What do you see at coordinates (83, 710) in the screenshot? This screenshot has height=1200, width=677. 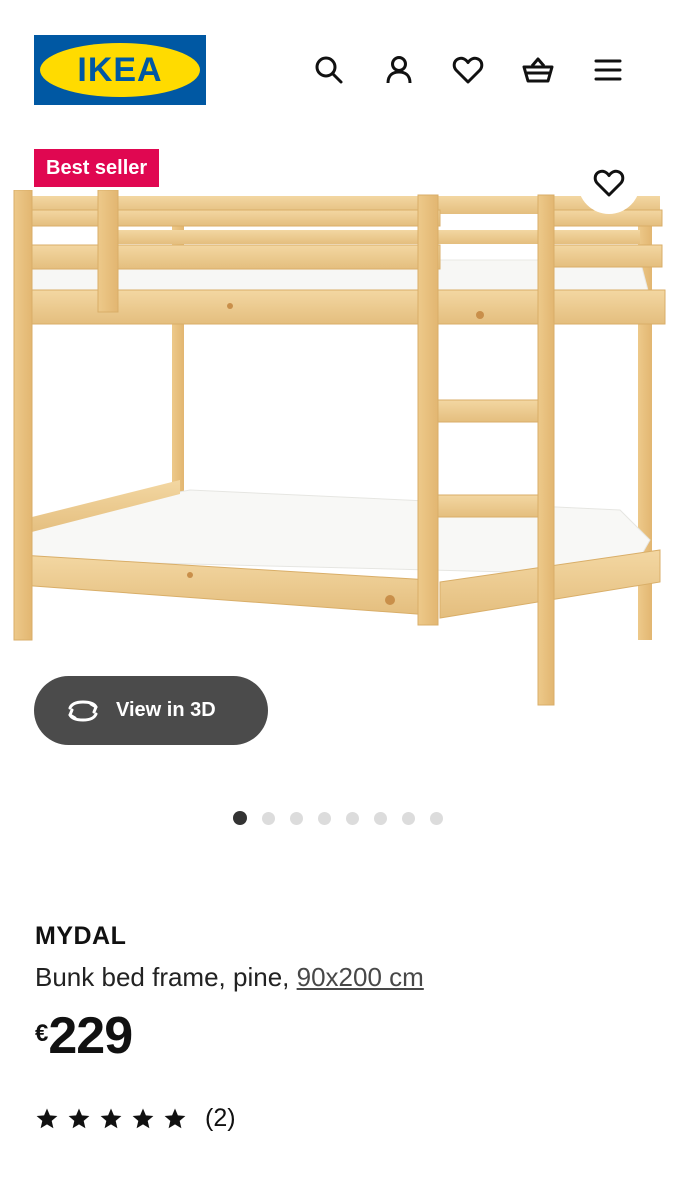 I see `rotate-3d-icon` at bounding box center [83, 710].